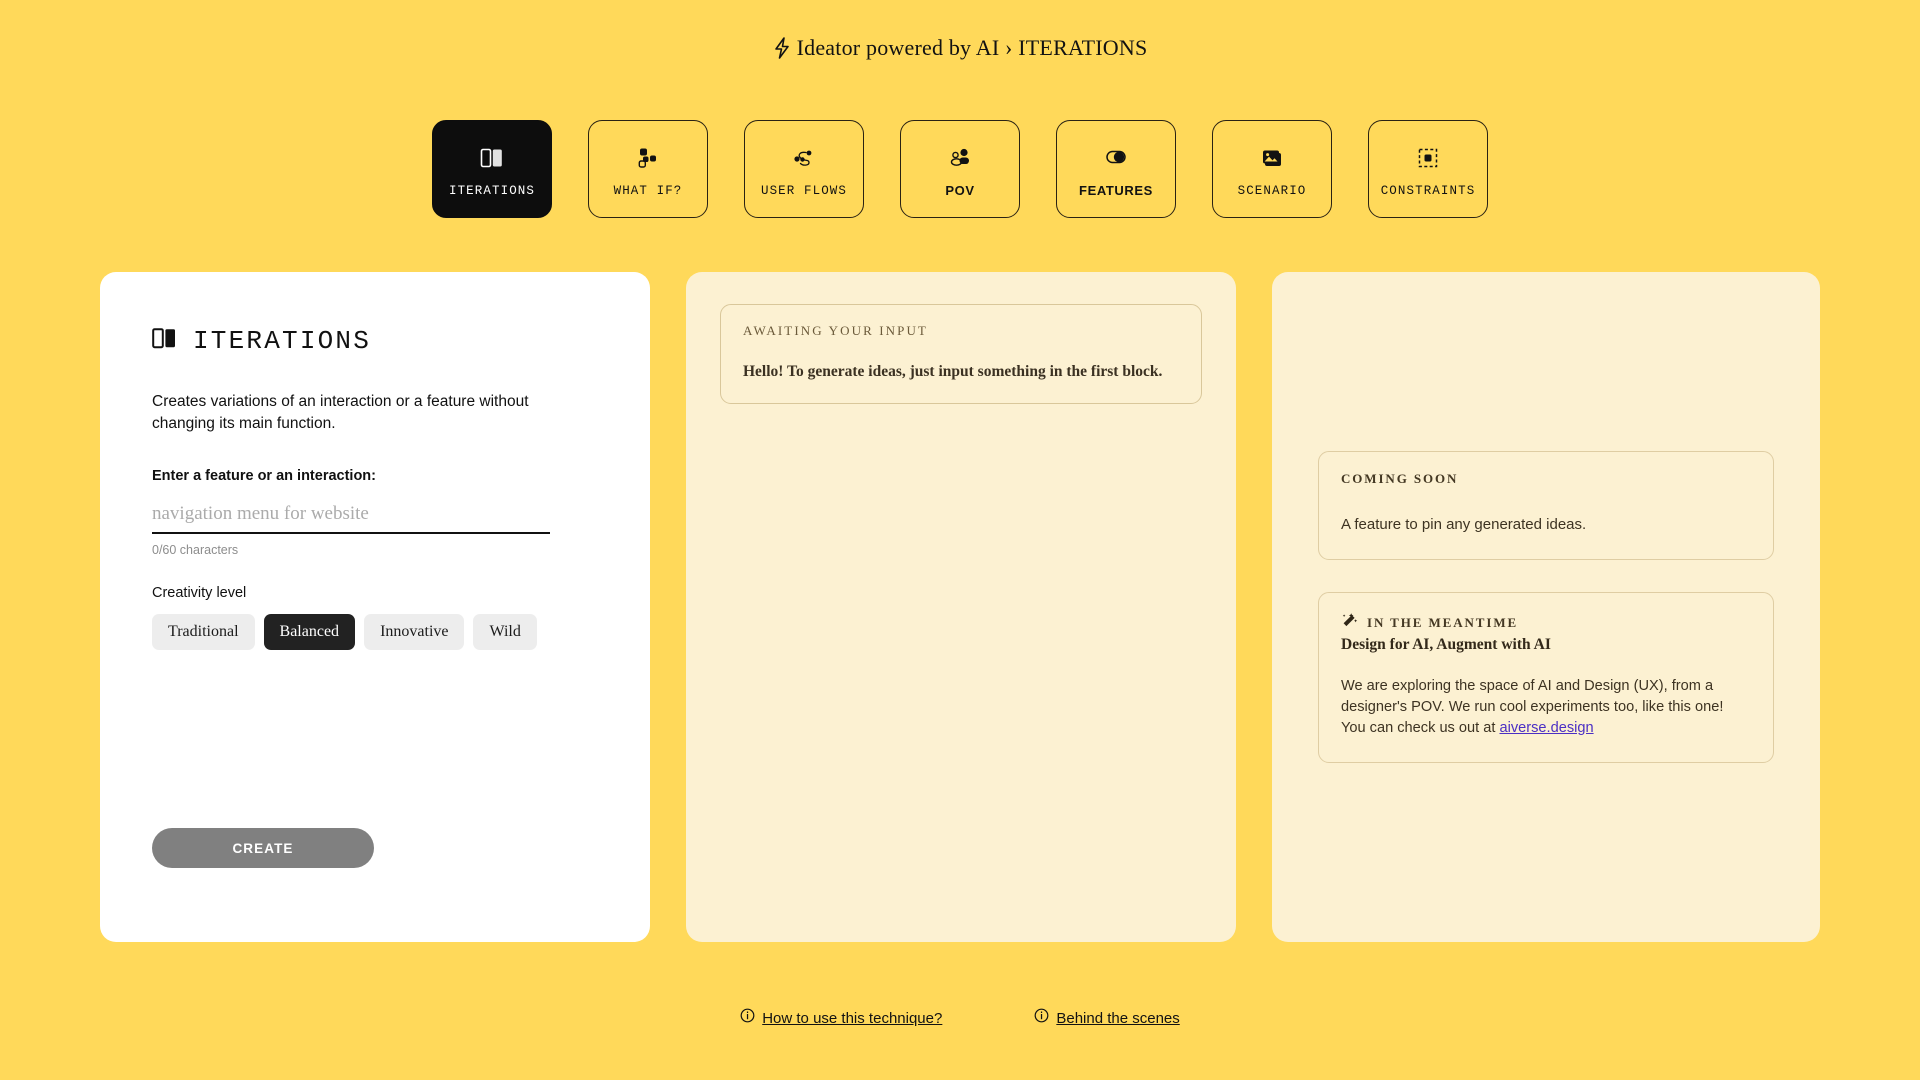 This screenshot has height=1080, width=1920. Describe the element at coordinates (1546, 623) in the screenshot. I see `card-kicker-row: IN THE MEANTIME` at that location.